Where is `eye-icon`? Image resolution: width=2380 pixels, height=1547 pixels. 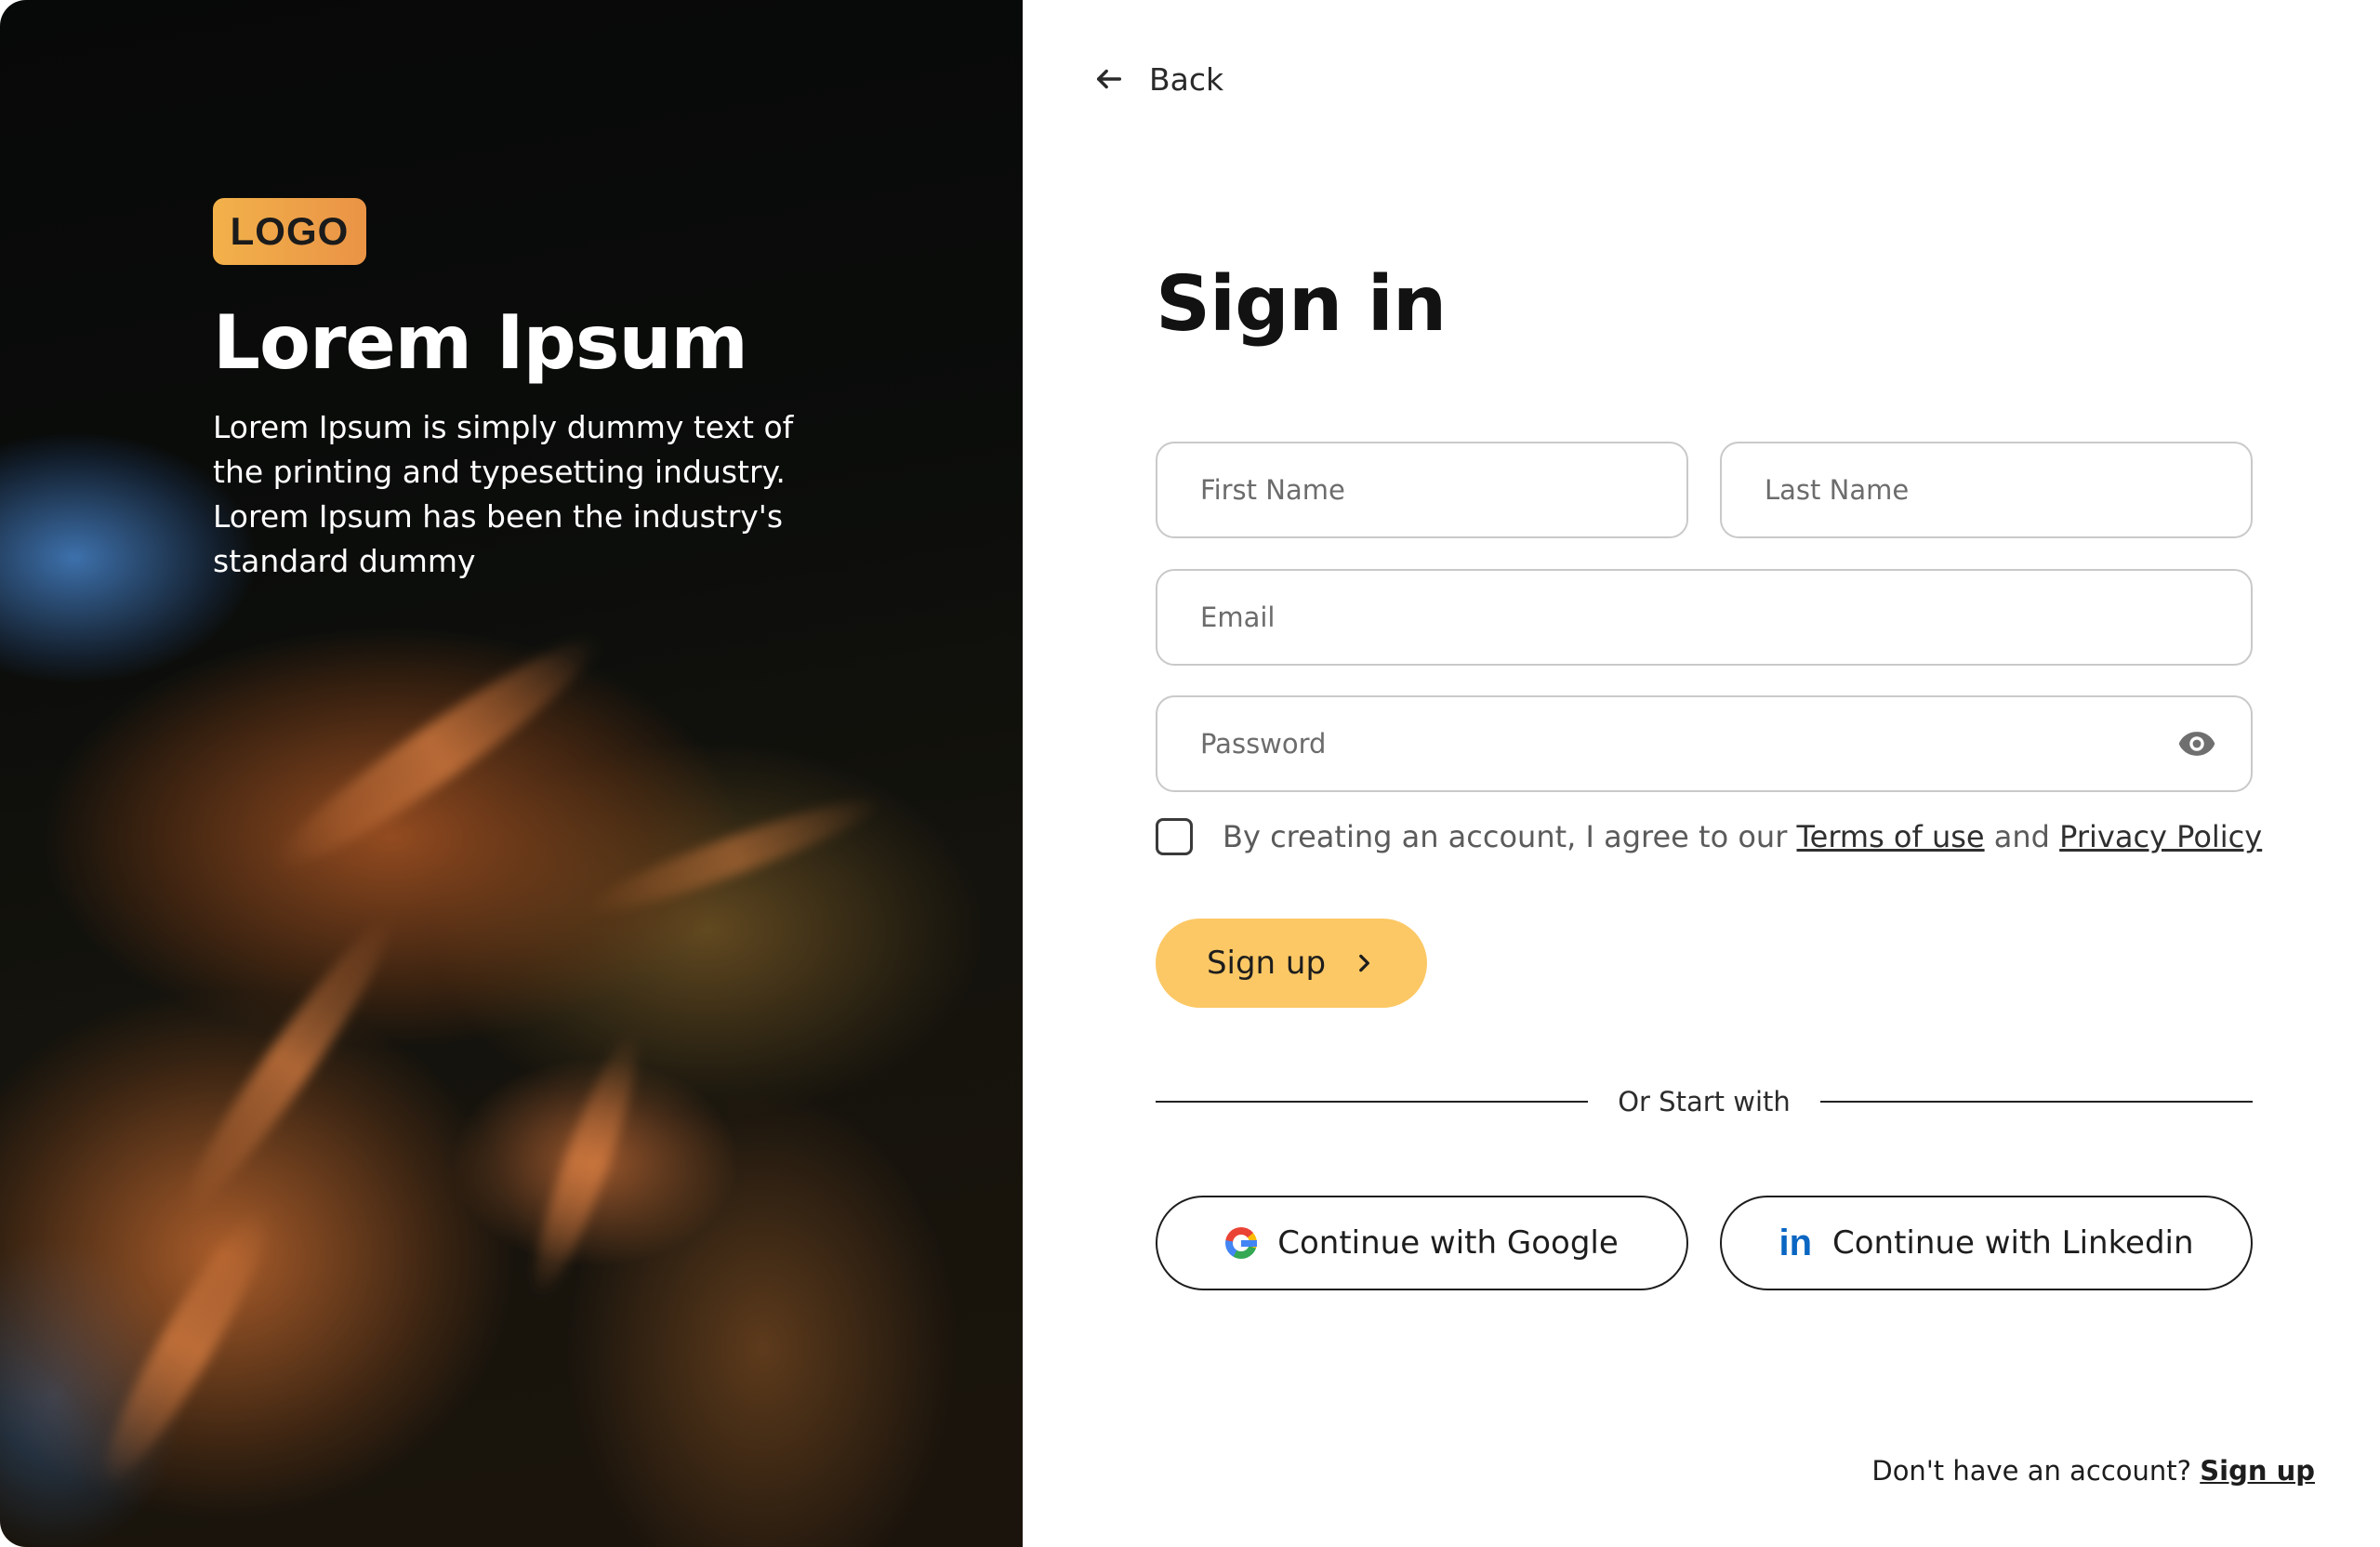 eye-icon is located at coordinates (2196, 743).